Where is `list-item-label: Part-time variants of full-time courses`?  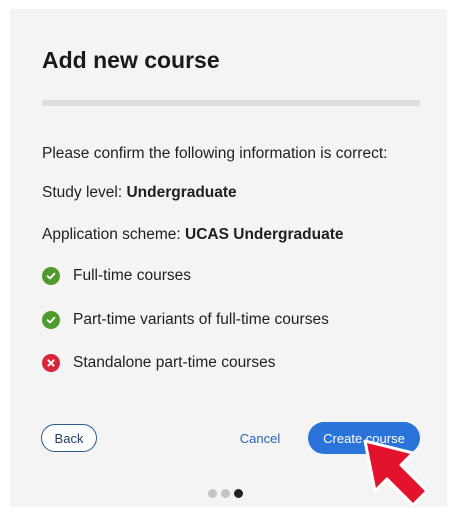
list-item-label: Part-time variants of full-time courses is located at coordinates (201, 319).